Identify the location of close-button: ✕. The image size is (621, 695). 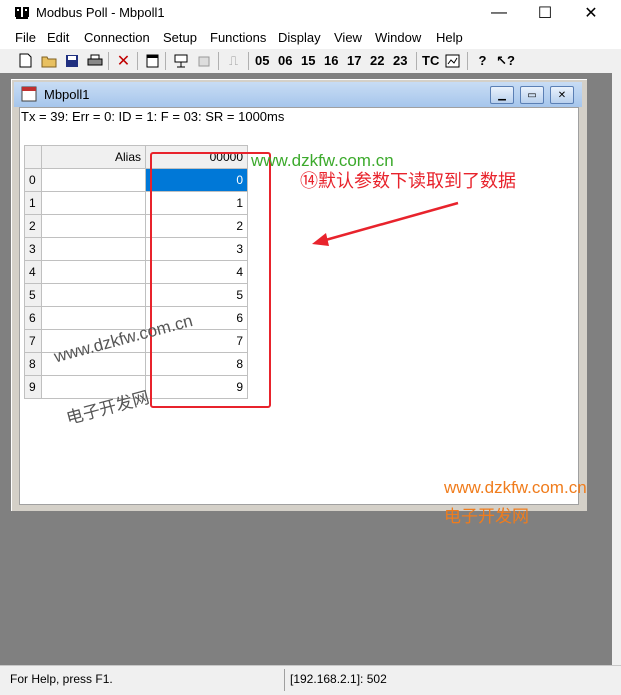
(591, 13).